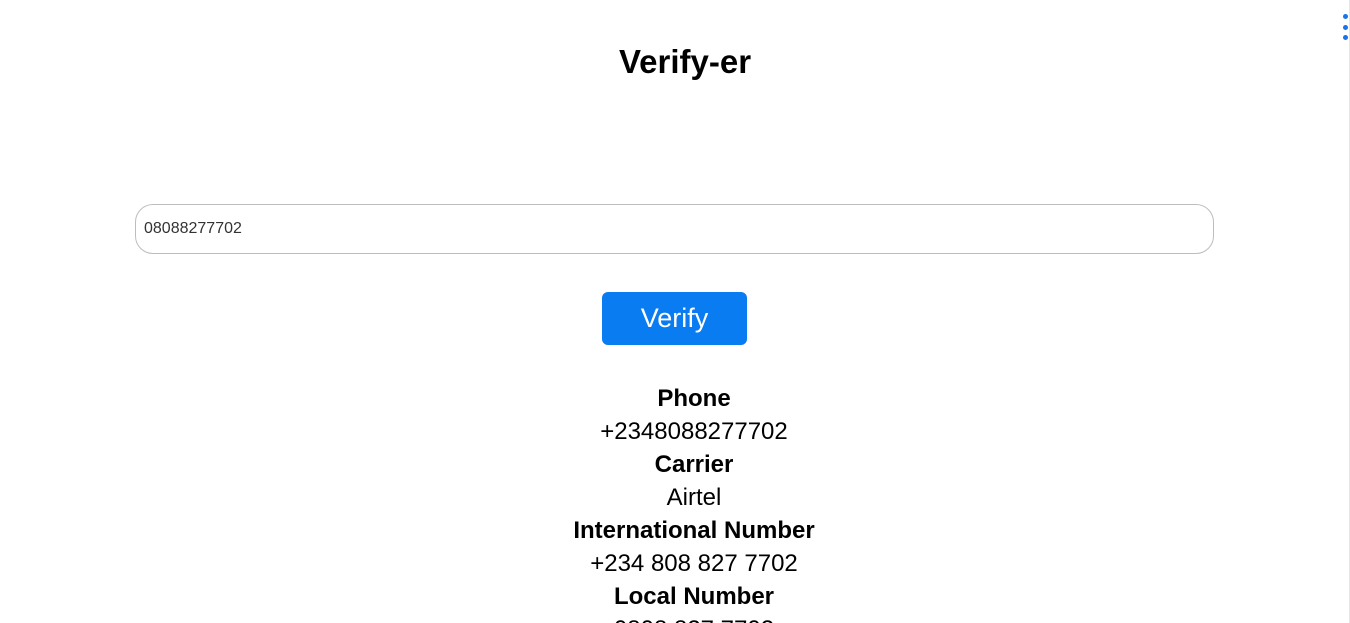 The image size is (1350, 623). Describe the element at coordinates (694, 431) in the screenshot. I see `phone-value: +2348088277702` at that location.